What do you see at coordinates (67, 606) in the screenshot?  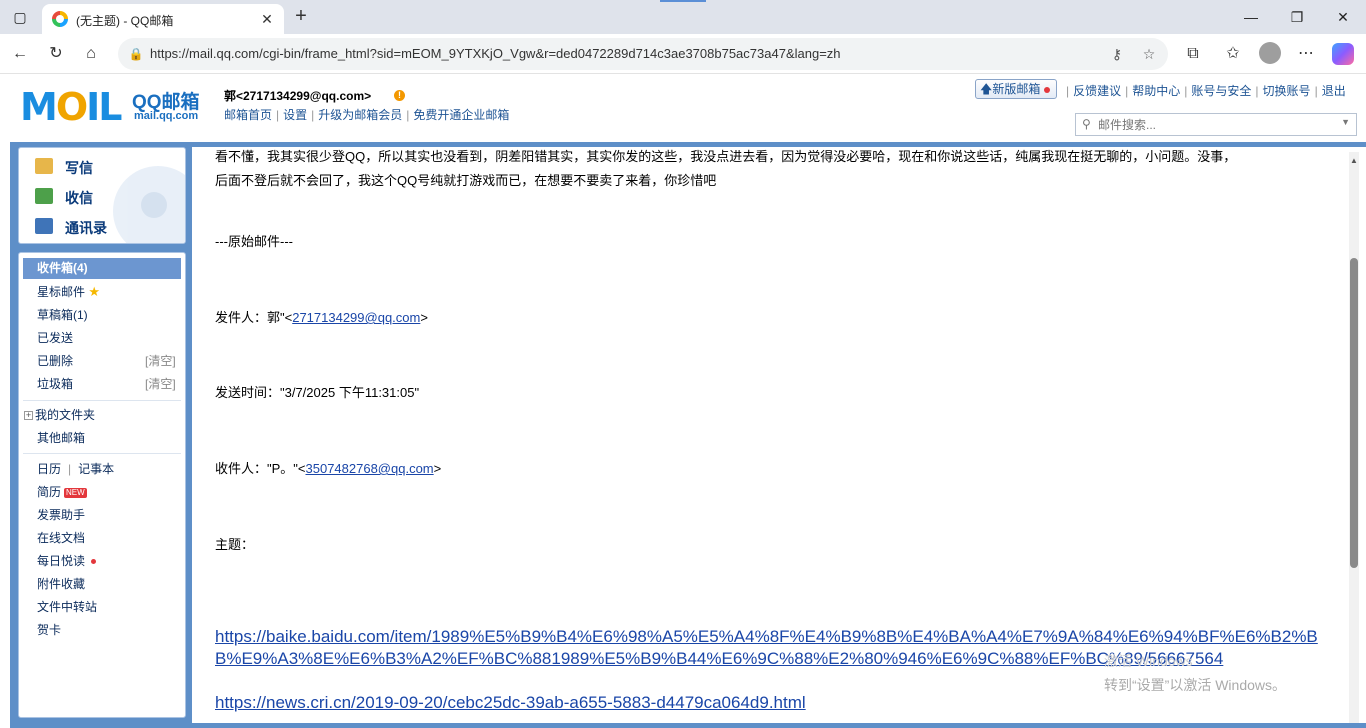 I see `sidebar-item-file-transfer: 文件中转站` at bounding box center [67, 606].